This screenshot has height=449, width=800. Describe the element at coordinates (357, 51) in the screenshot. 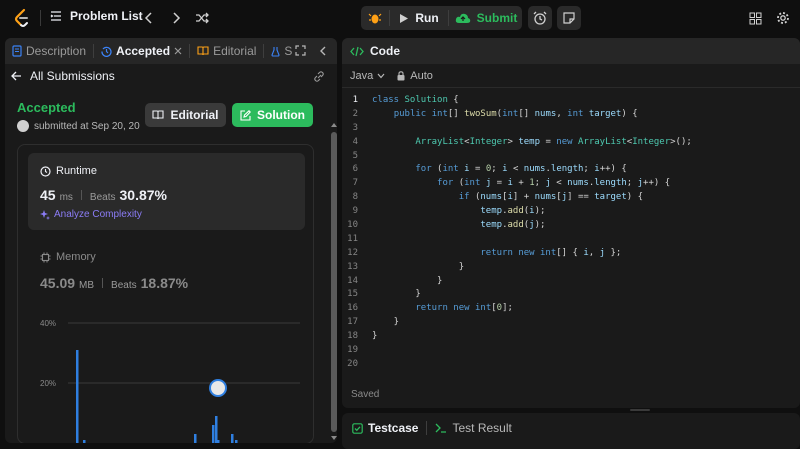

I see `code-icon` at that location.